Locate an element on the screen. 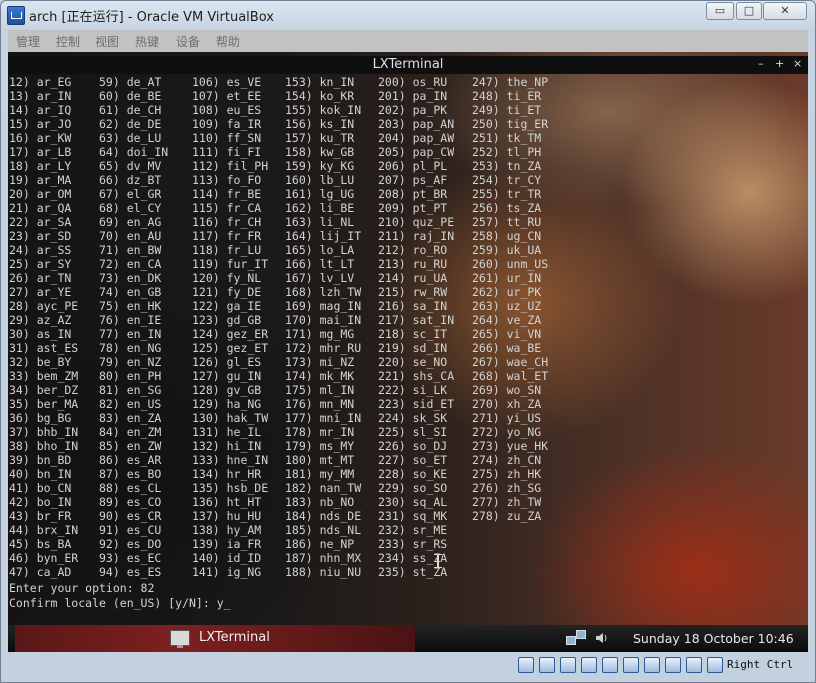 This screenshot has height=683, width=816. locale-option: 133) hne_IN is located at coordinates (230, 460).